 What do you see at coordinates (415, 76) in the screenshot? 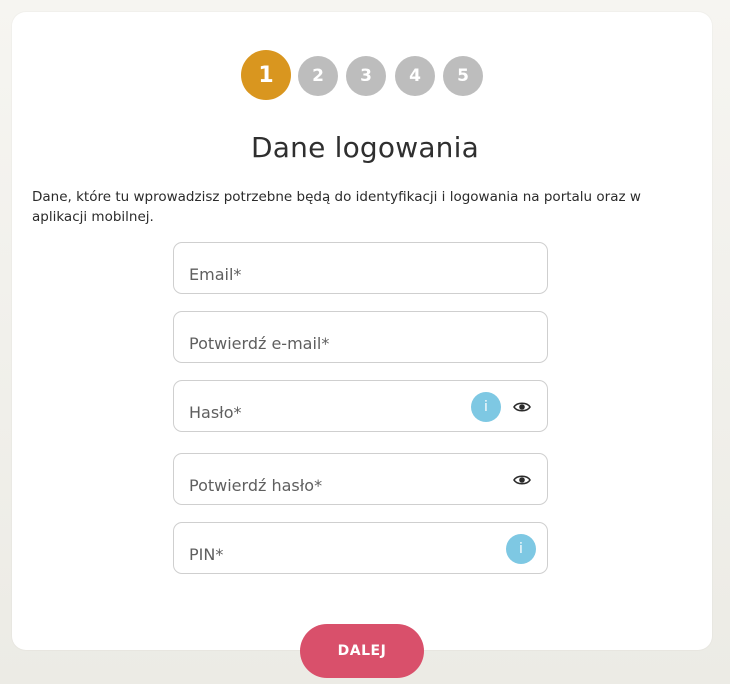
I see `step-4: 4` at bounding box center [415, 76].